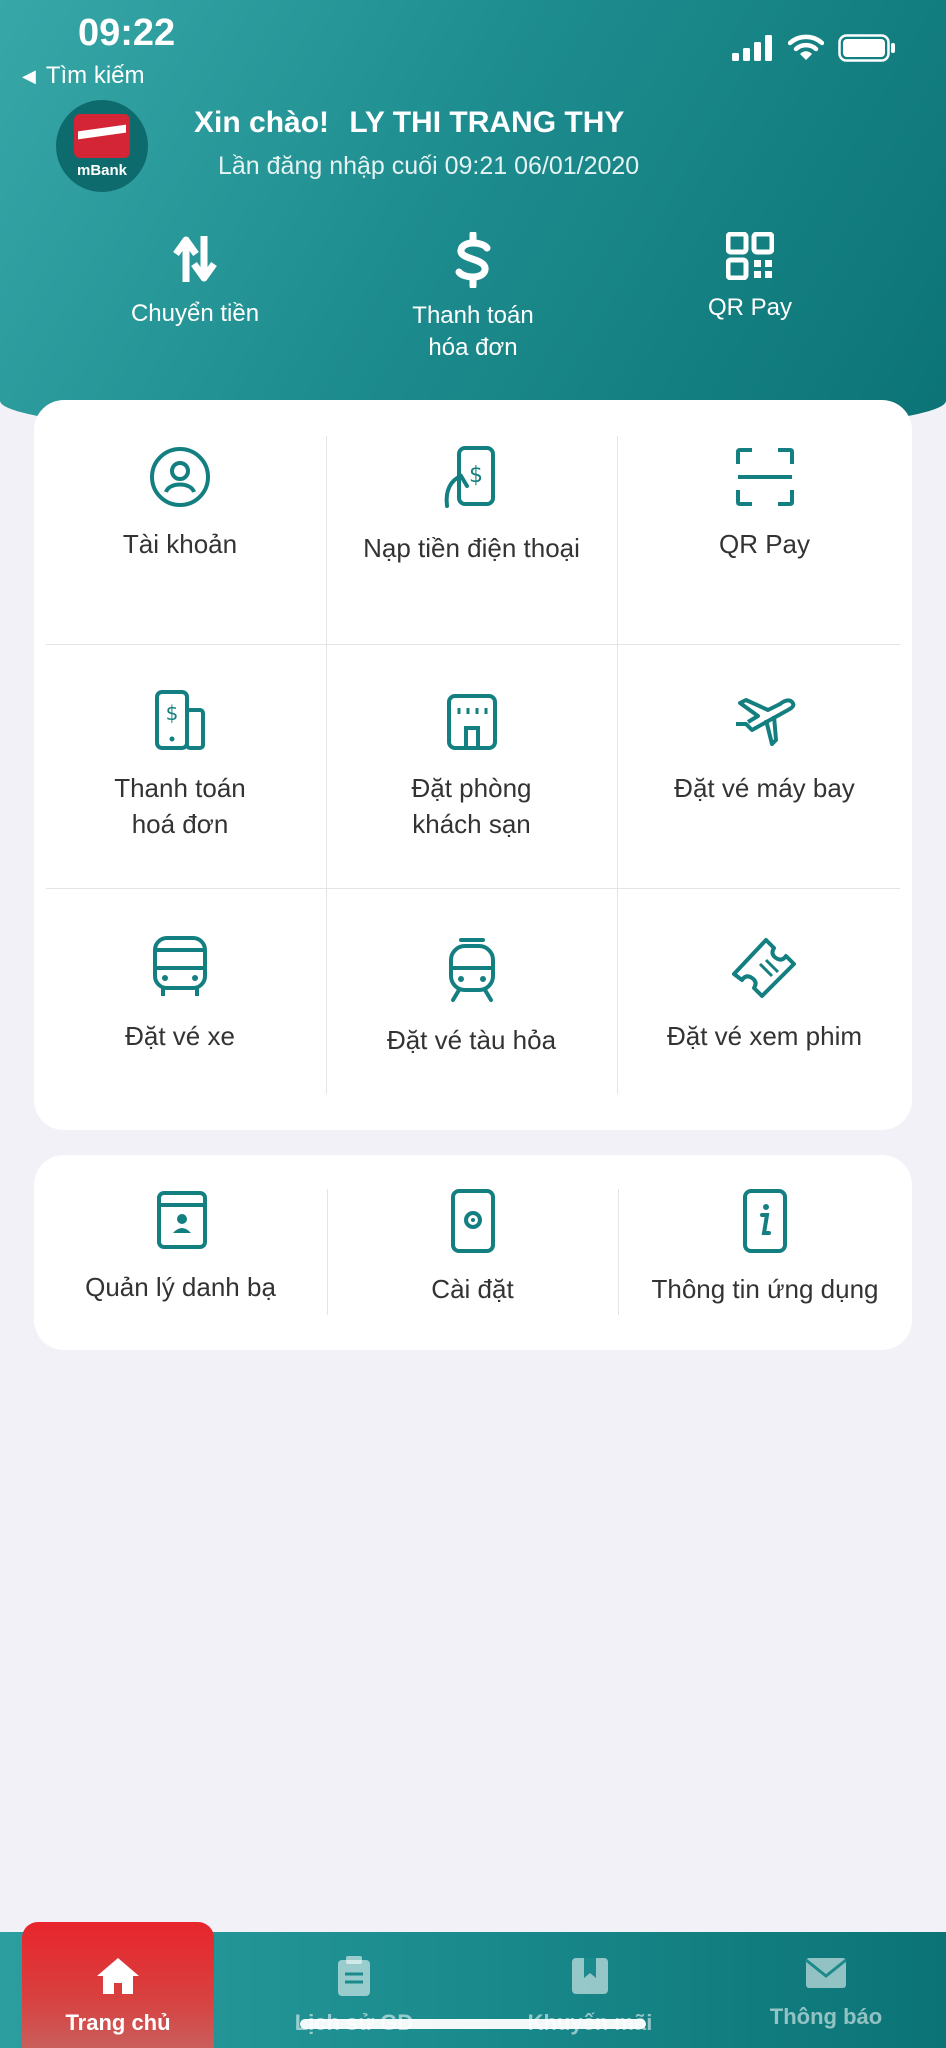 This screenshot has width=946, height=2048. Describe the element at coordinates (471, 722) in the screenshot. I see `hotel-icon` at that location.